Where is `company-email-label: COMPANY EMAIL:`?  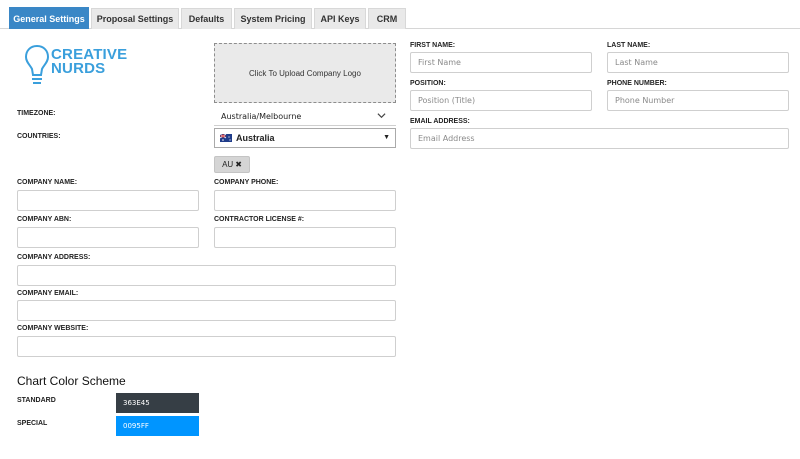
company-email-label: COMPANY EMAIL: is located at coordinates (48, 293).